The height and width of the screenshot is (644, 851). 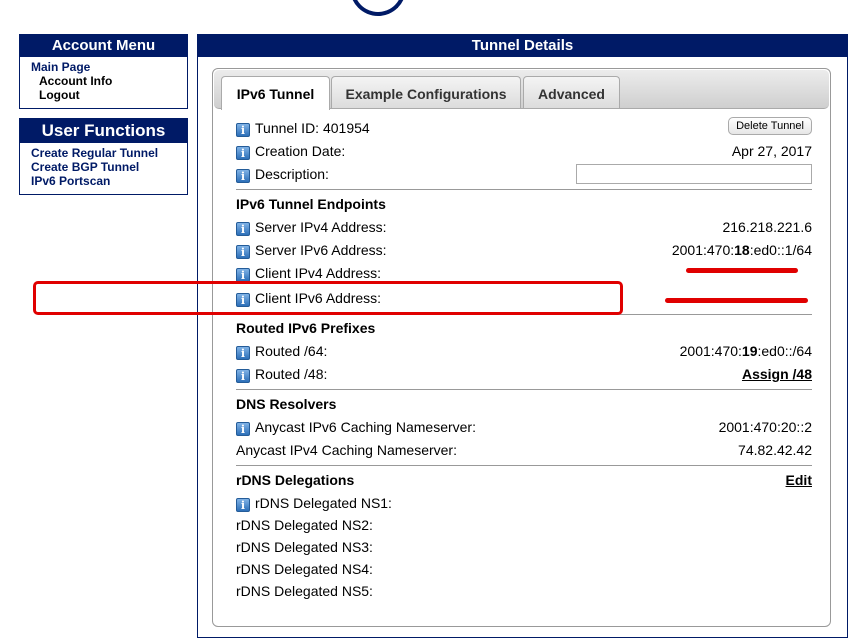 What do you see at coordinates (522, 46) in the screenshot?
I see `panel-title: Tunnel Details` at bounding box center [522, 46].